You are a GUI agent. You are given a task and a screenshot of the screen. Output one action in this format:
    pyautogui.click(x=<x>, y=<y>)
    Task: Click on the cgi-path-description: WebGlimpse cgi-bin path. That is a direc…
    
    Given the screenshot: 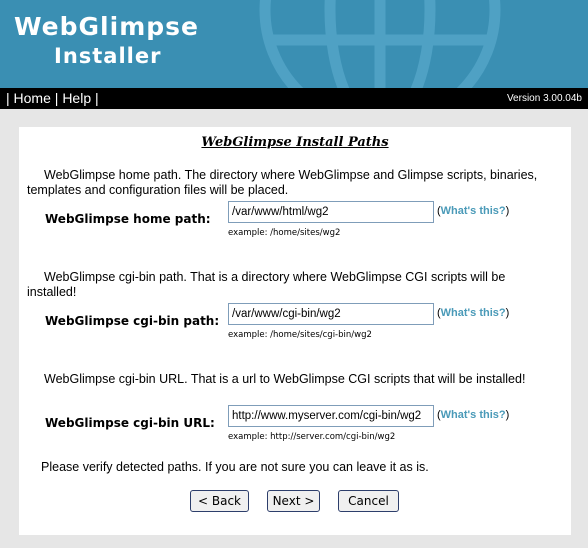 What is the action you would take?
    pyautogui.click(x=266, y=284)
    